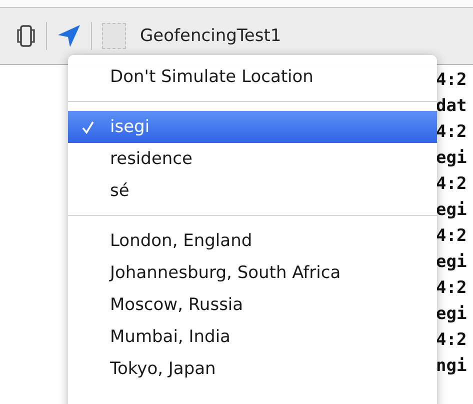 This screenshot has height=404, width=473. I want to click on checkmark-icon, so click(88, 127).